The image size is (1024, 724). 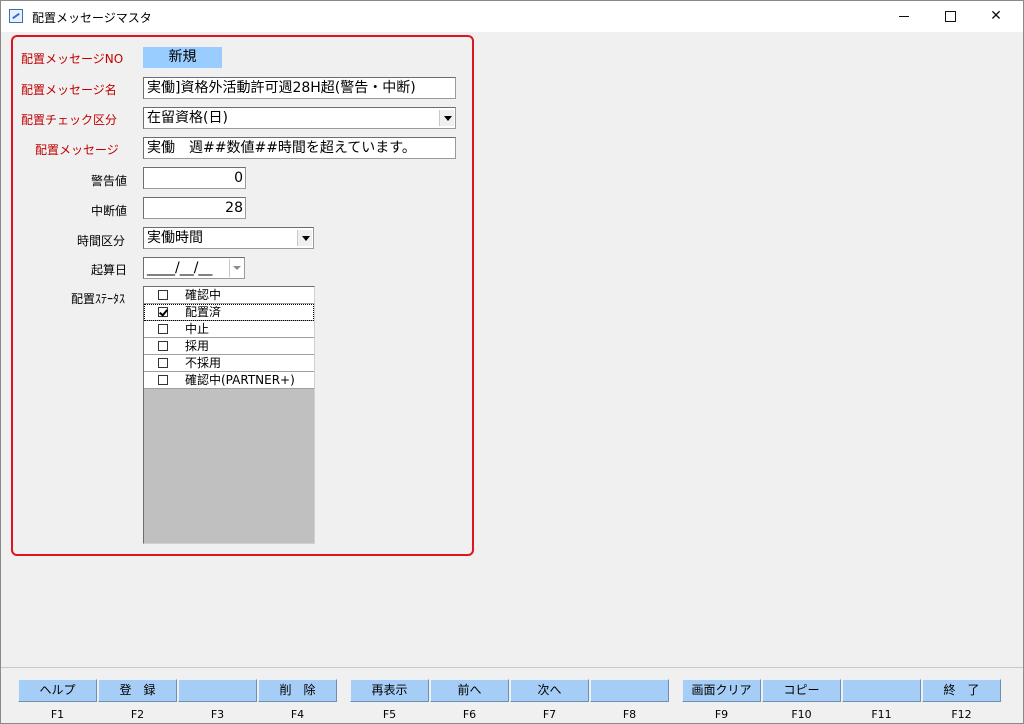 I want to click on warning-value-input: 0, so click(x=194, y=178).